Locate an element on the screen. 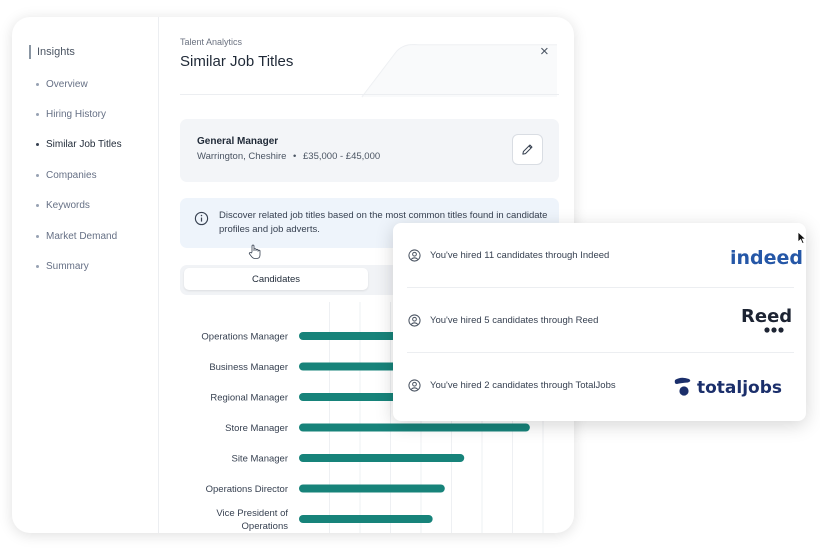 The height and width of the screenshot is (550, 820). sidebar-item-summary: Summary is located at coordinates (62, 266).